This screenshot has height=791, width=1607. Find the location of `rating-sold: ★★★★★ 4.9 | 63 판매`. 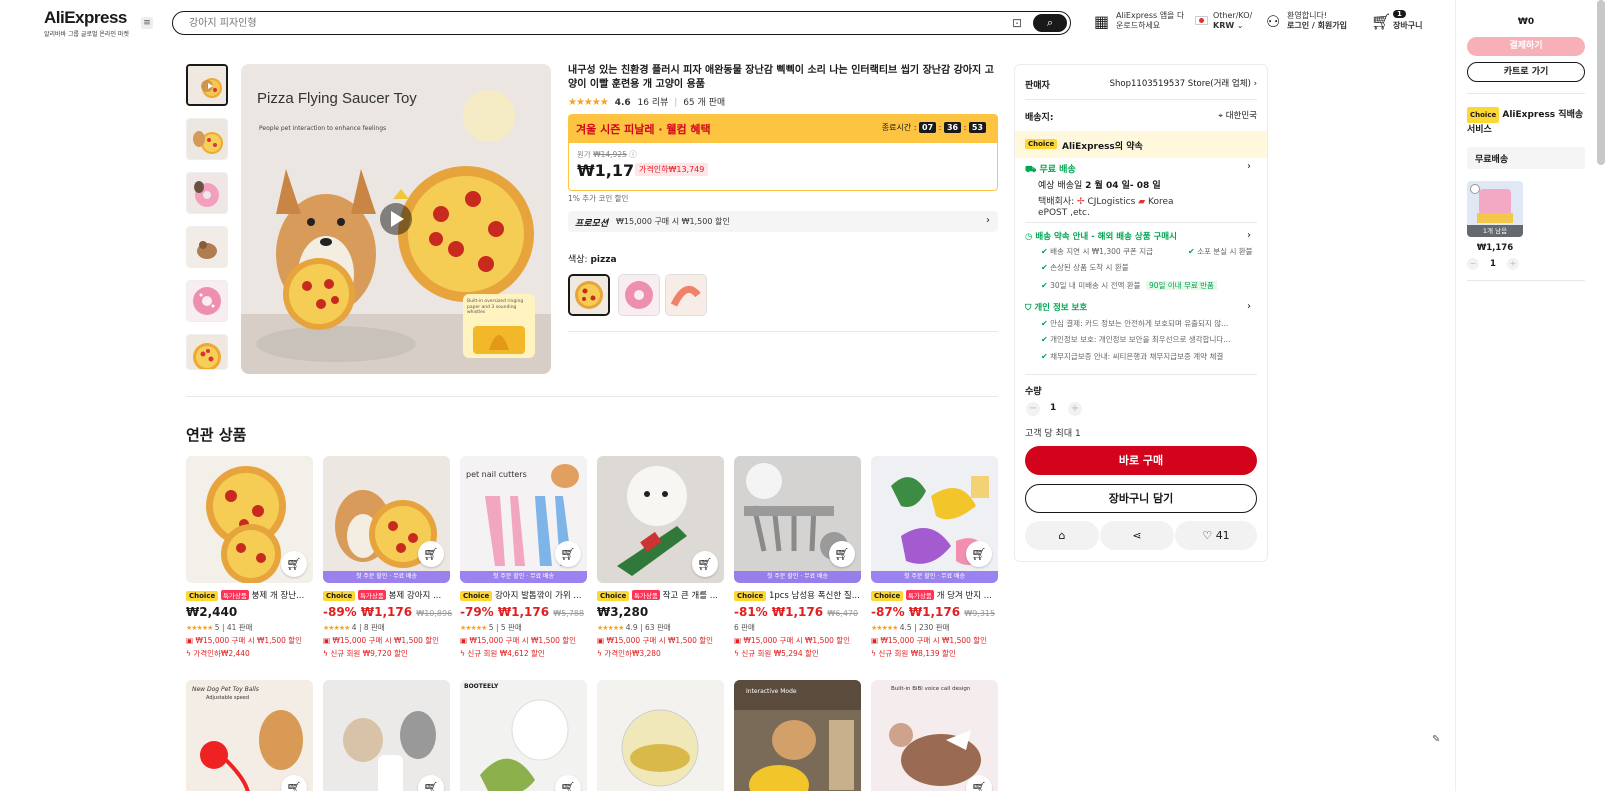

rating-sold: ★★★★★ 4.9 | 63 판매 is located at coordinates (634, 627).